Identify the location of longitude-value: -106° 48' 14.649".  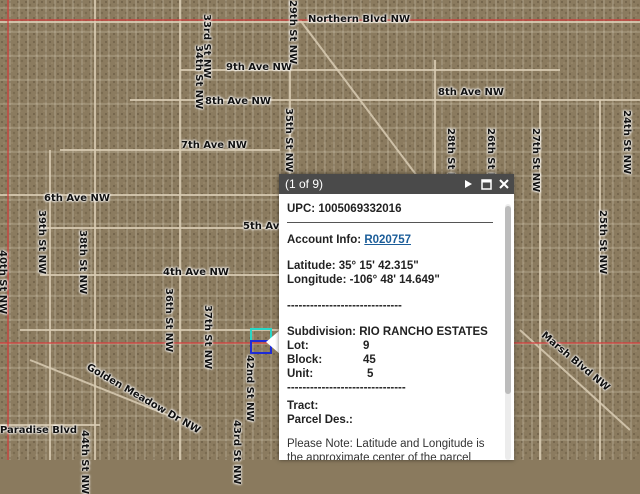
(394, 280).